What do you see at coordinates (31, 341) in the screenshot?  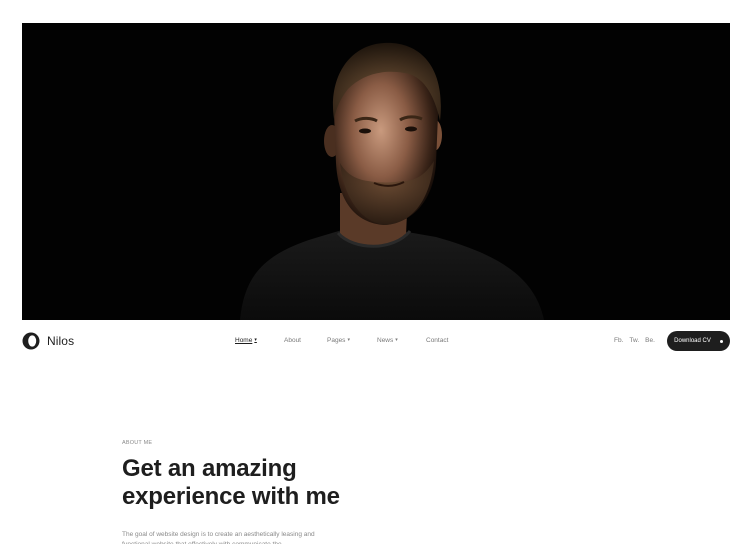 I see `ring-logo-icon` at bounding box center [31, 341].